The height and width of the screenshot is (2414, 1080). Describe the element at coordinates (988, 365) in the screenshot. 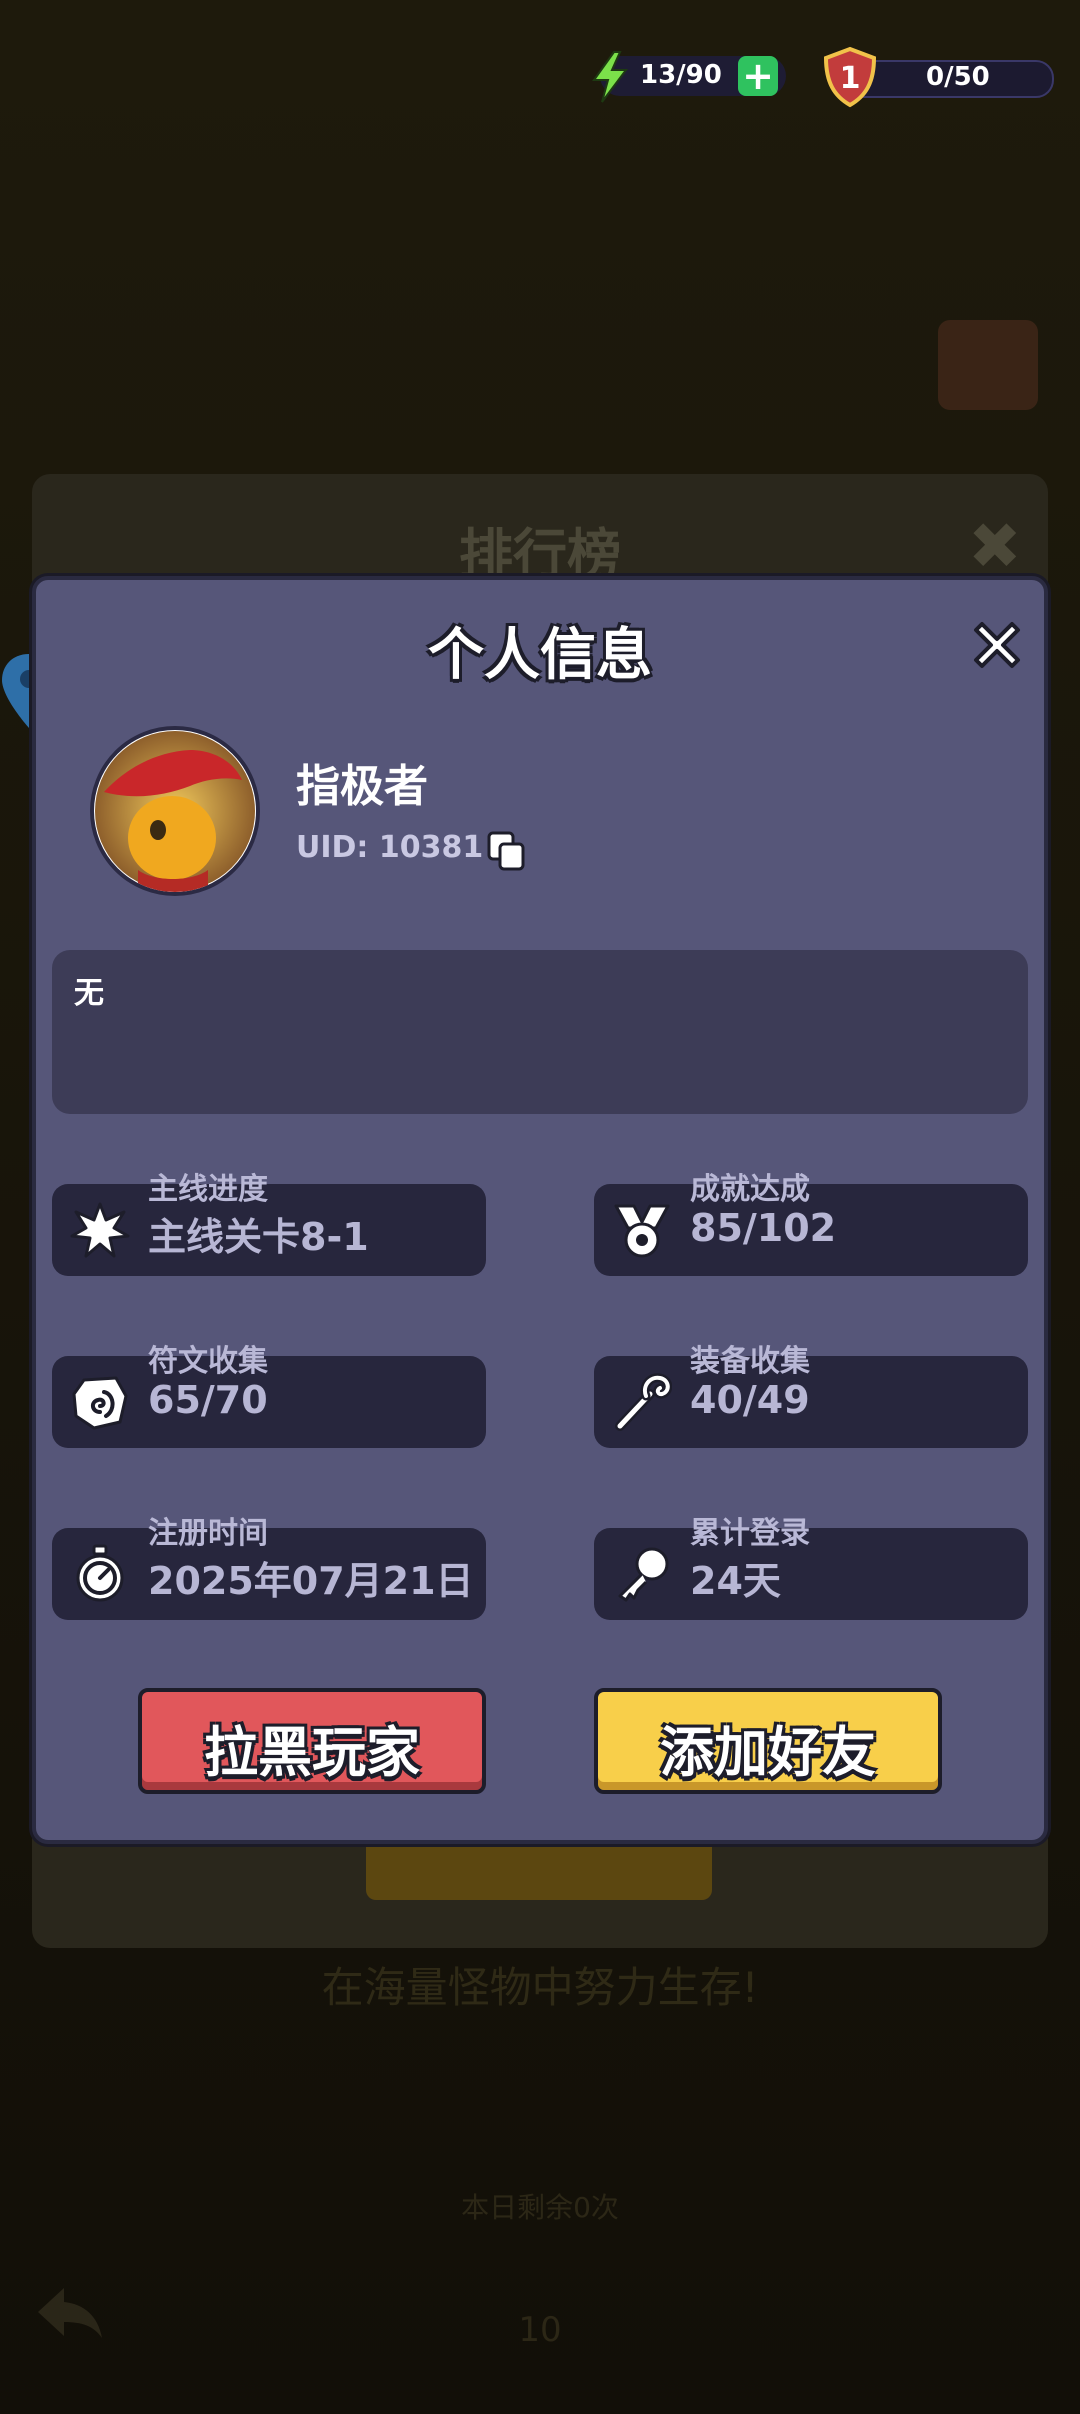

I see `gift-icon` at that location.